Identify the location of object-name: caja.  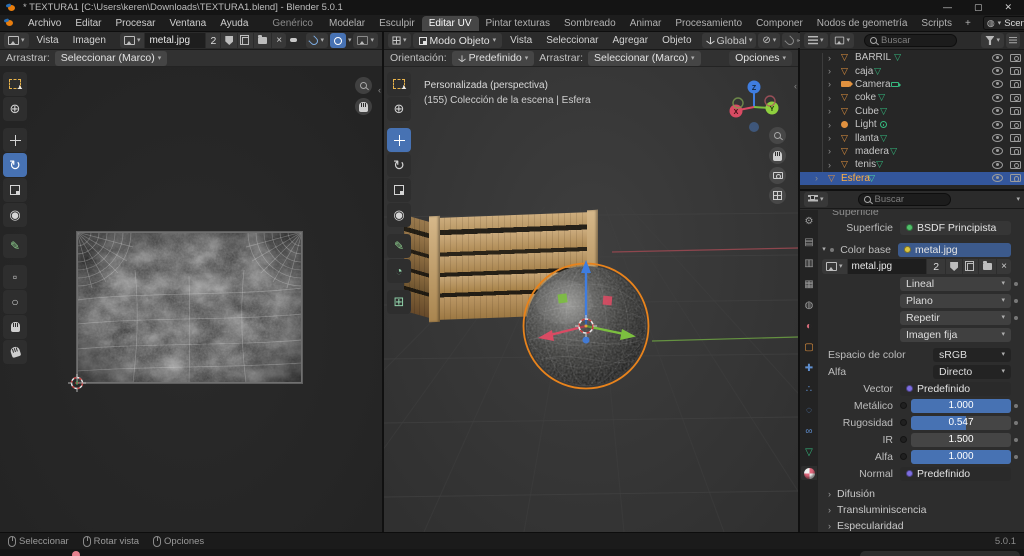
(864, 71).